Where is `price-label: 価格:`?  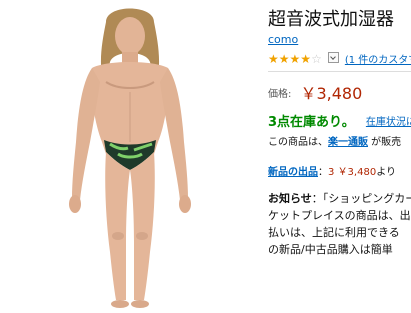 price-label: 価格: is located at coordinates (280, 94).